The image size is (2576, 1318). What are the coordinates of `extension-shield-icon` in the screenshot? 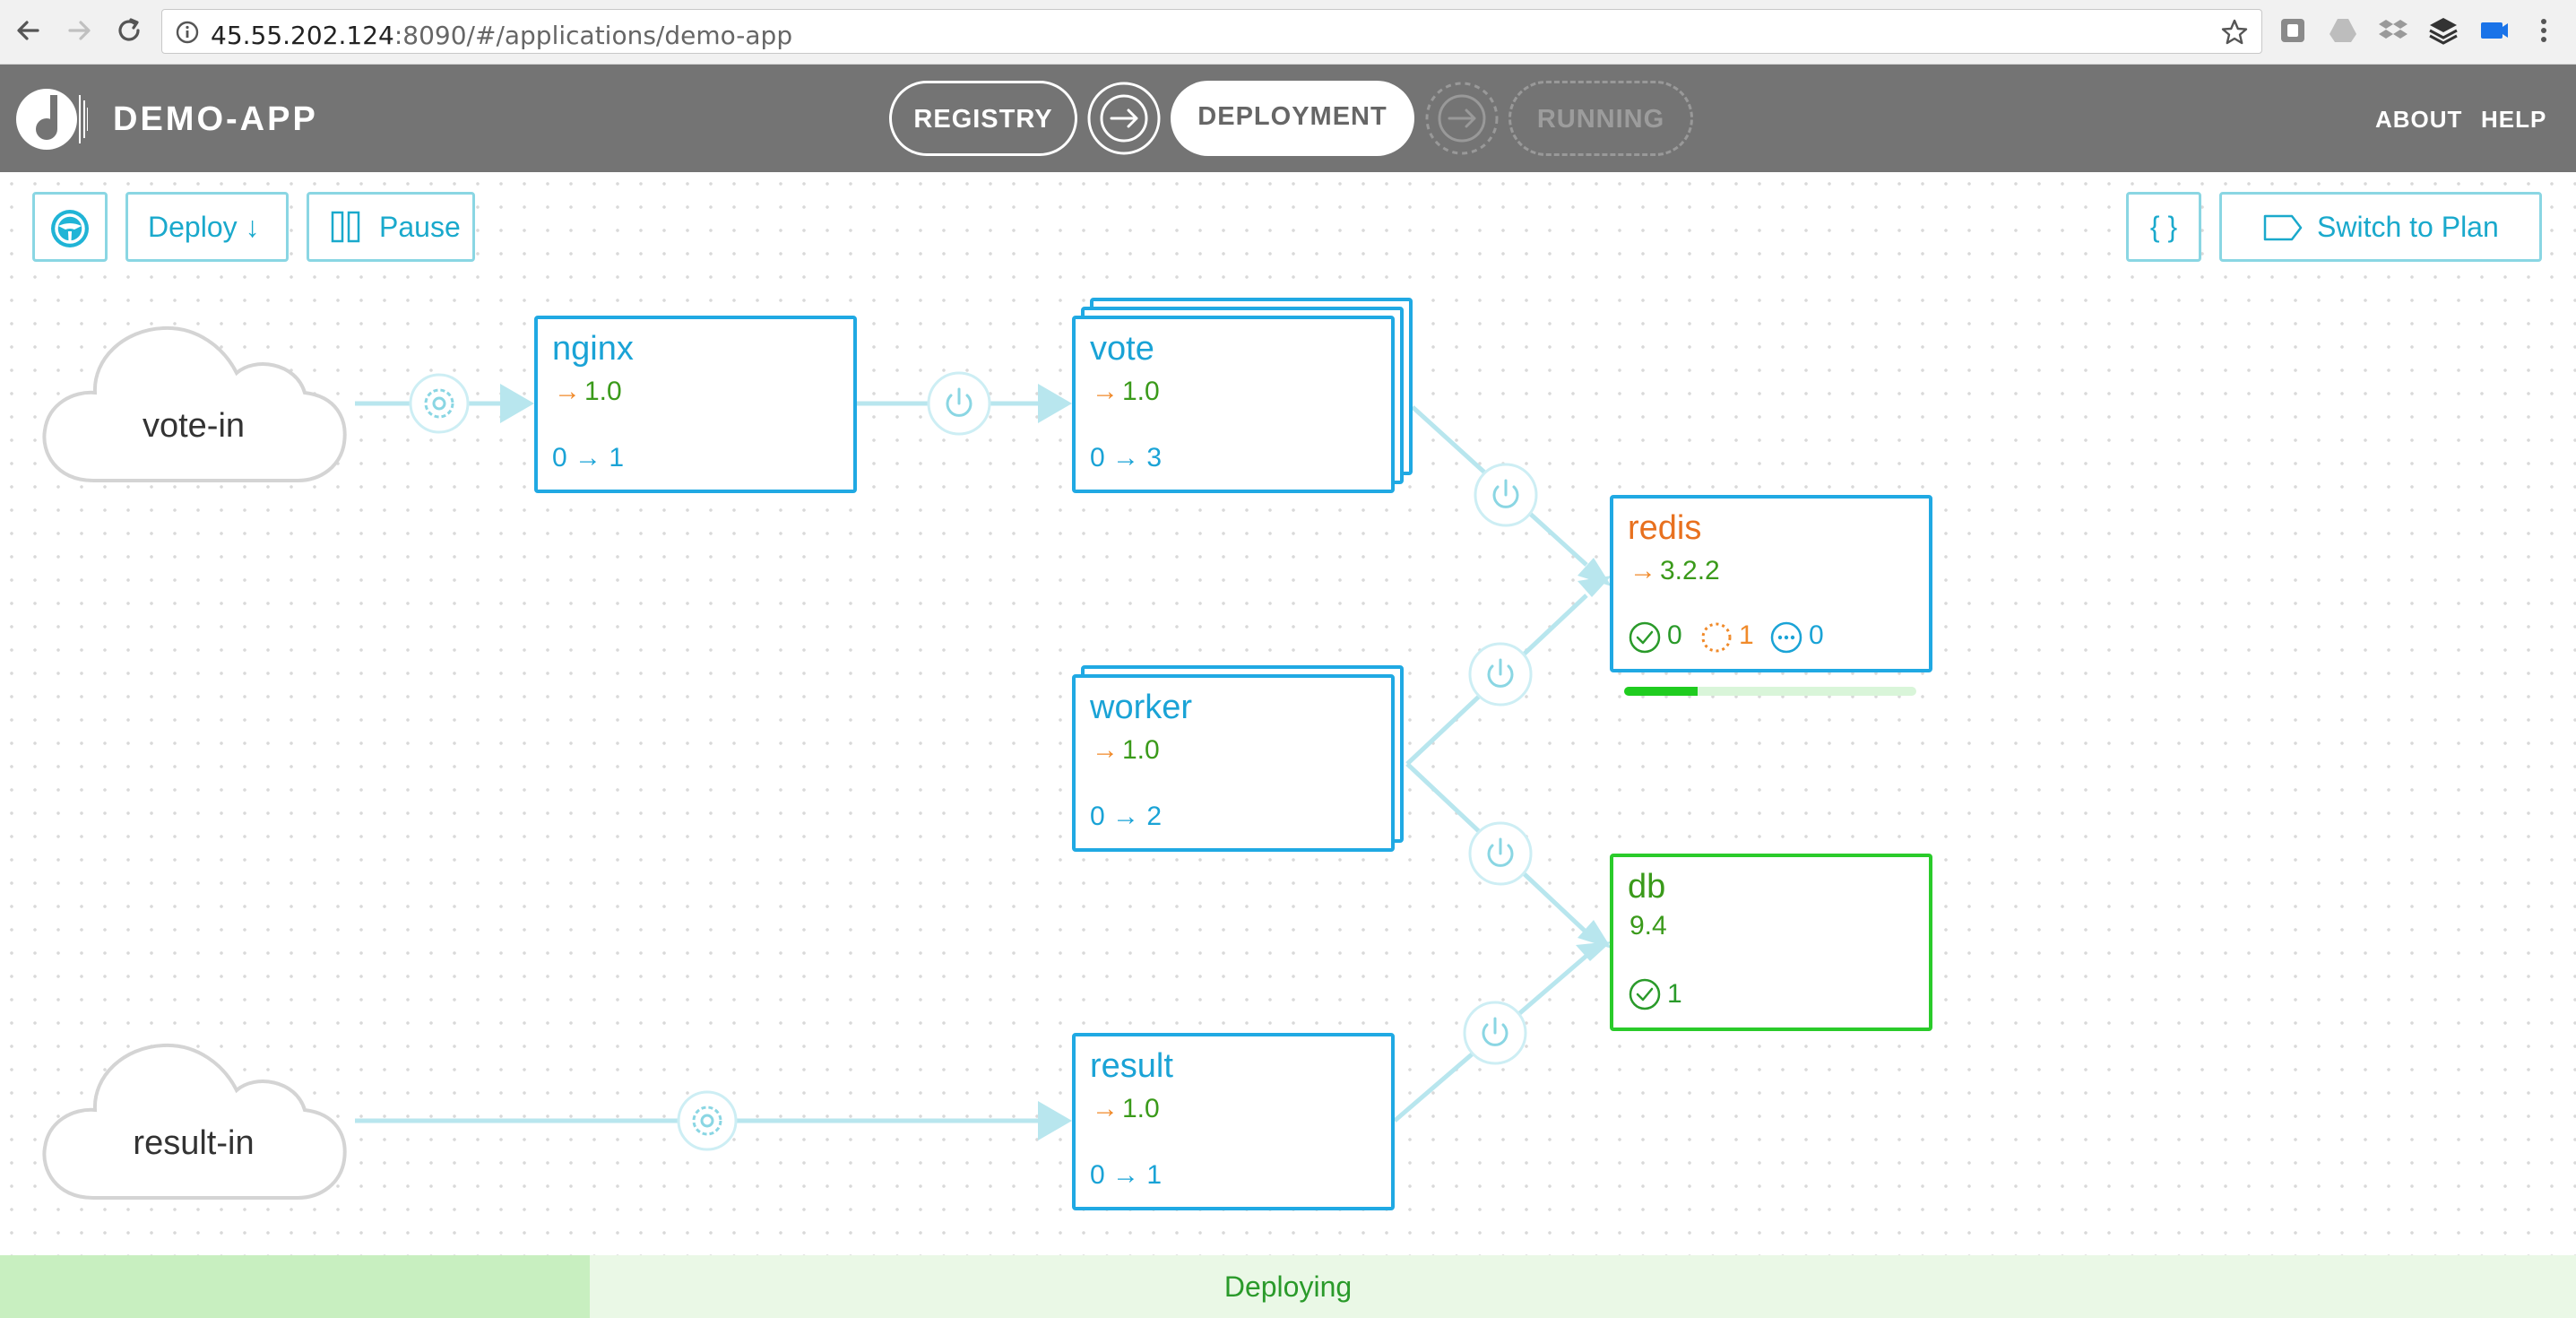 It's located at (2293, 31).